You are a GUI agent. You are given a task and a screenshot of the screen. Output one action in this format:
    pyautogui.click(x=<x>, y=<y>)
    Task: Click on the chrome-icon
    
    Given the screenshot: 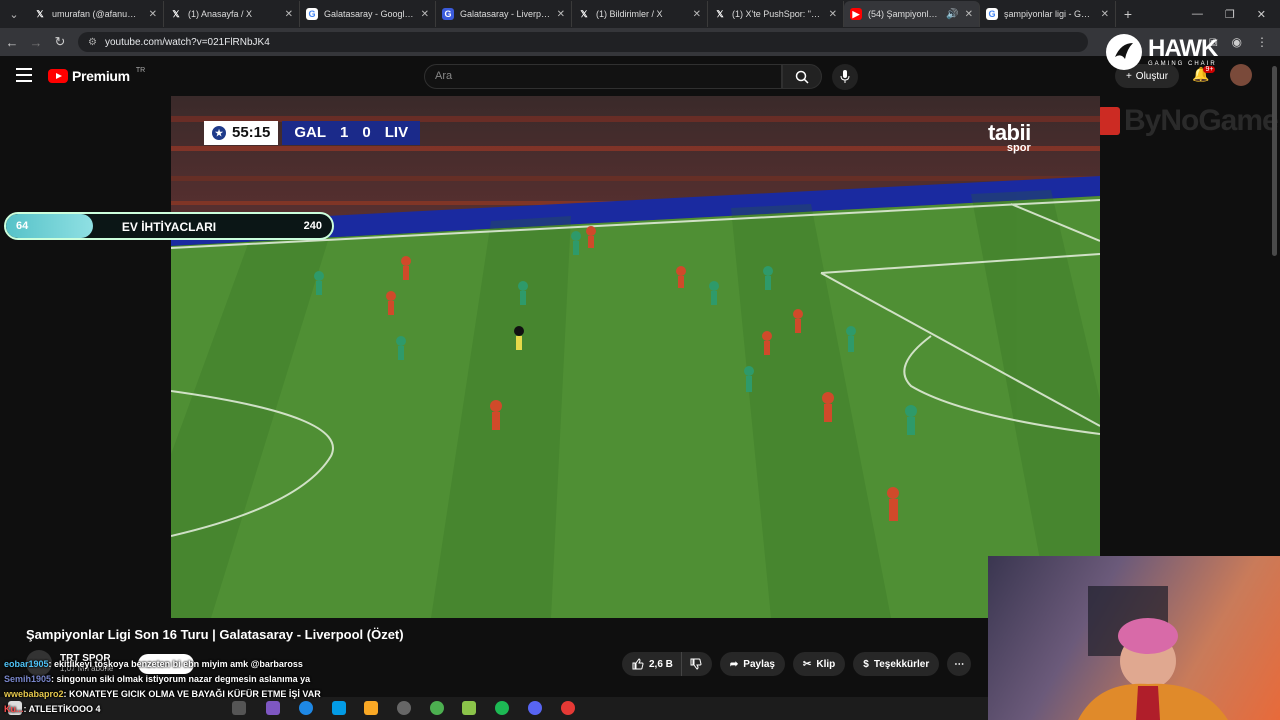 What is the action you would take?
    pyautogui.click(x=437, y=708)
    